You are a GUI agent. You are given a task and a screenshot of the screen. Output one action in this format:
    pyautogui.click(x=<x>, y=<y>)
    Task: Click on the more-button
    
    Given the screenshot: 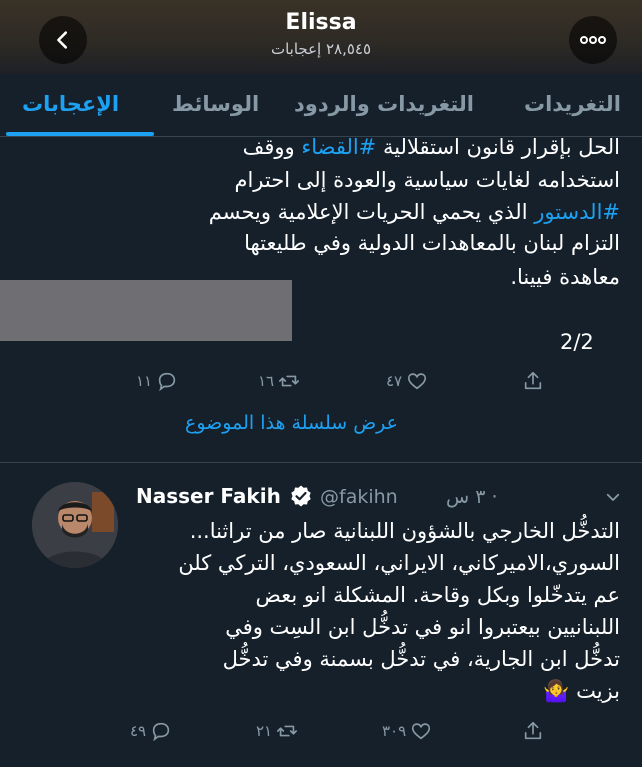 What is the action you would take?
    pyautogui.click(x=593, y=40)
    